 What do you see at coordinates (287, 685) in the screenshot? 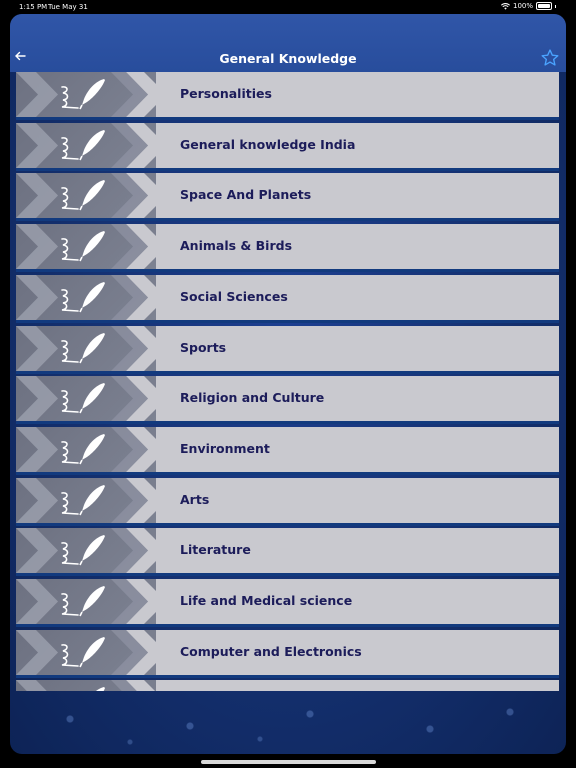
I see `category-row` at bounding box center [287, 685].